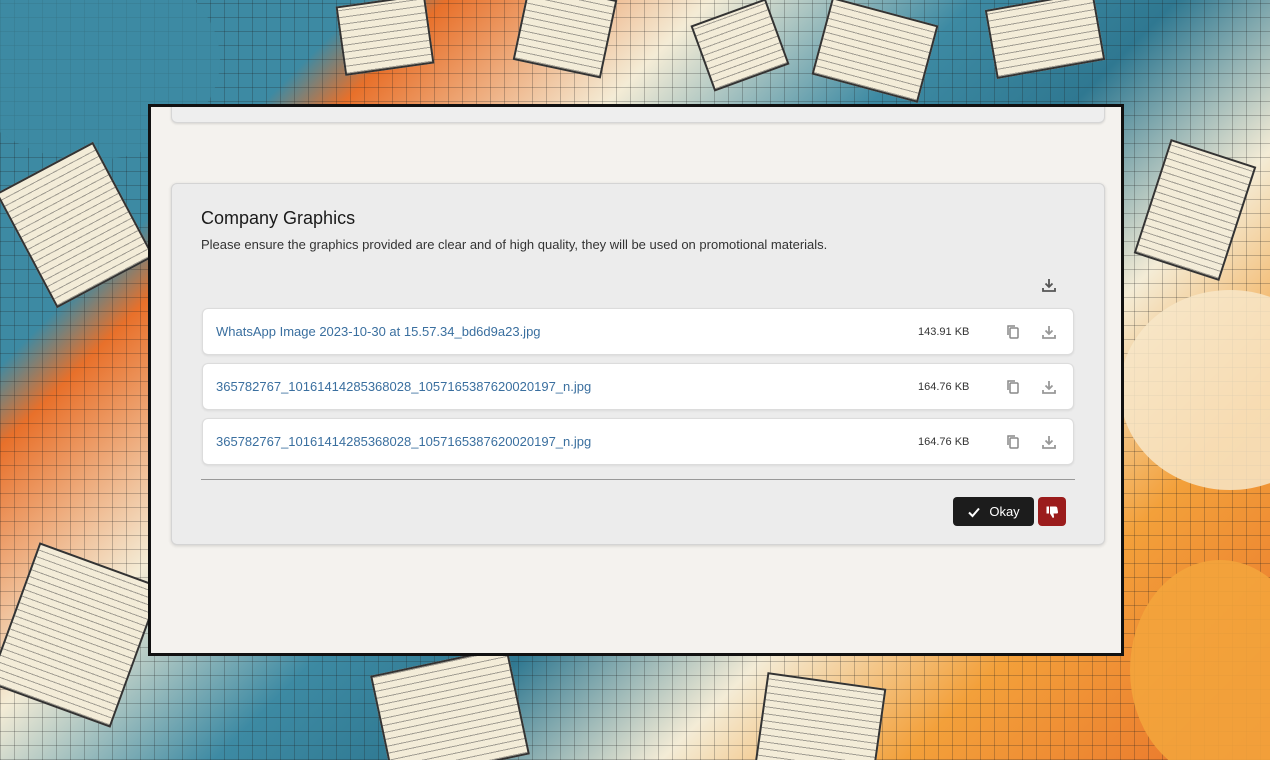  I want to click on previous-section-card, so click(638, 115).